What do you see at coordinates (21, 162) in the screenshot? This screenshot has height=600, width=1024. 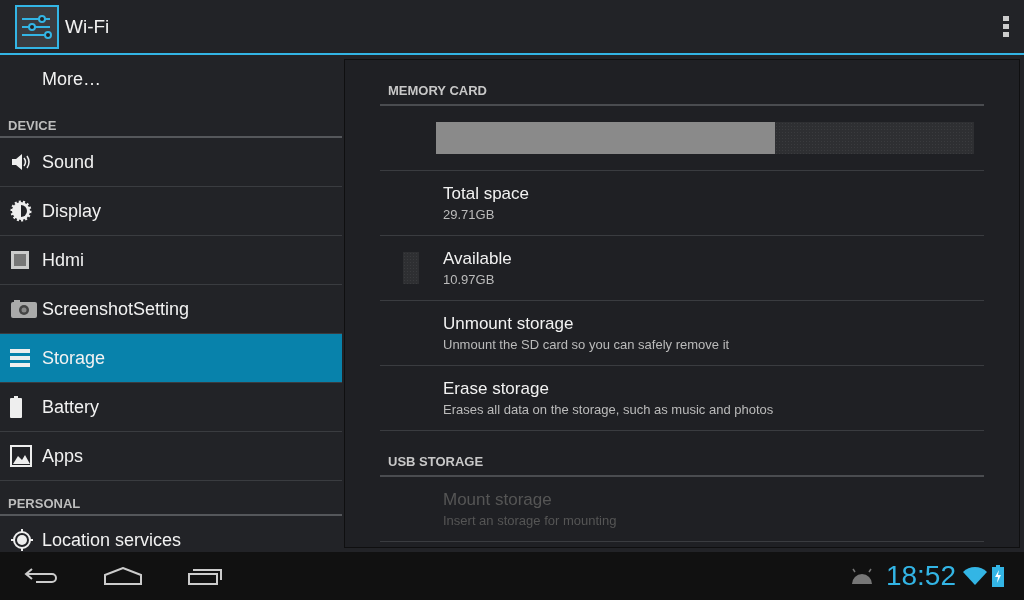 I see `speaker-icon` at bounding box center [21, 162].